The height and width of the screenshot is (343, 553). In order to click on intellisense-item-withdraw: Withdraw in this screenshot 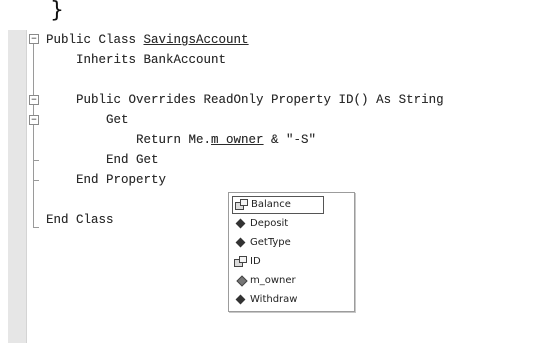, I will do `click(278, 300)`.